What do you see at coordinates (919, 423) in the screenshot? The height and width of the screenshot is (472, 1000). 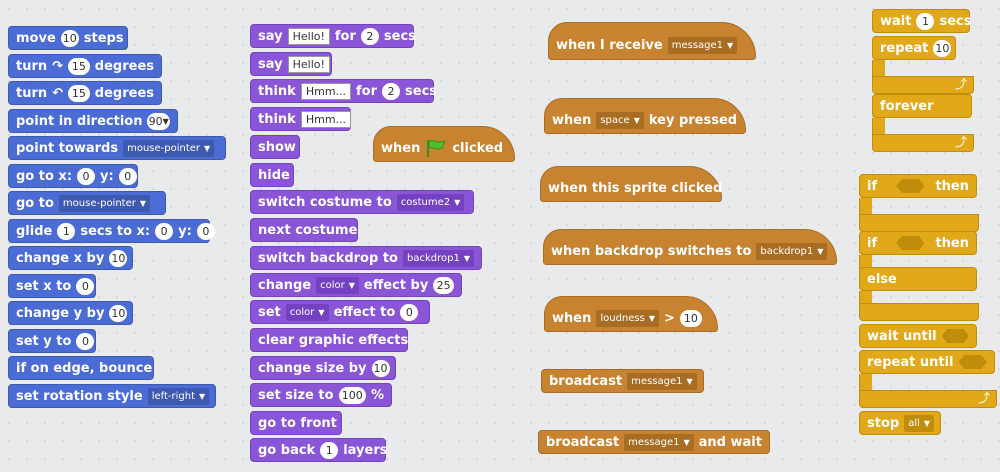 I see `stop-dropdown: all ▼` at bounding box center [919, 423].